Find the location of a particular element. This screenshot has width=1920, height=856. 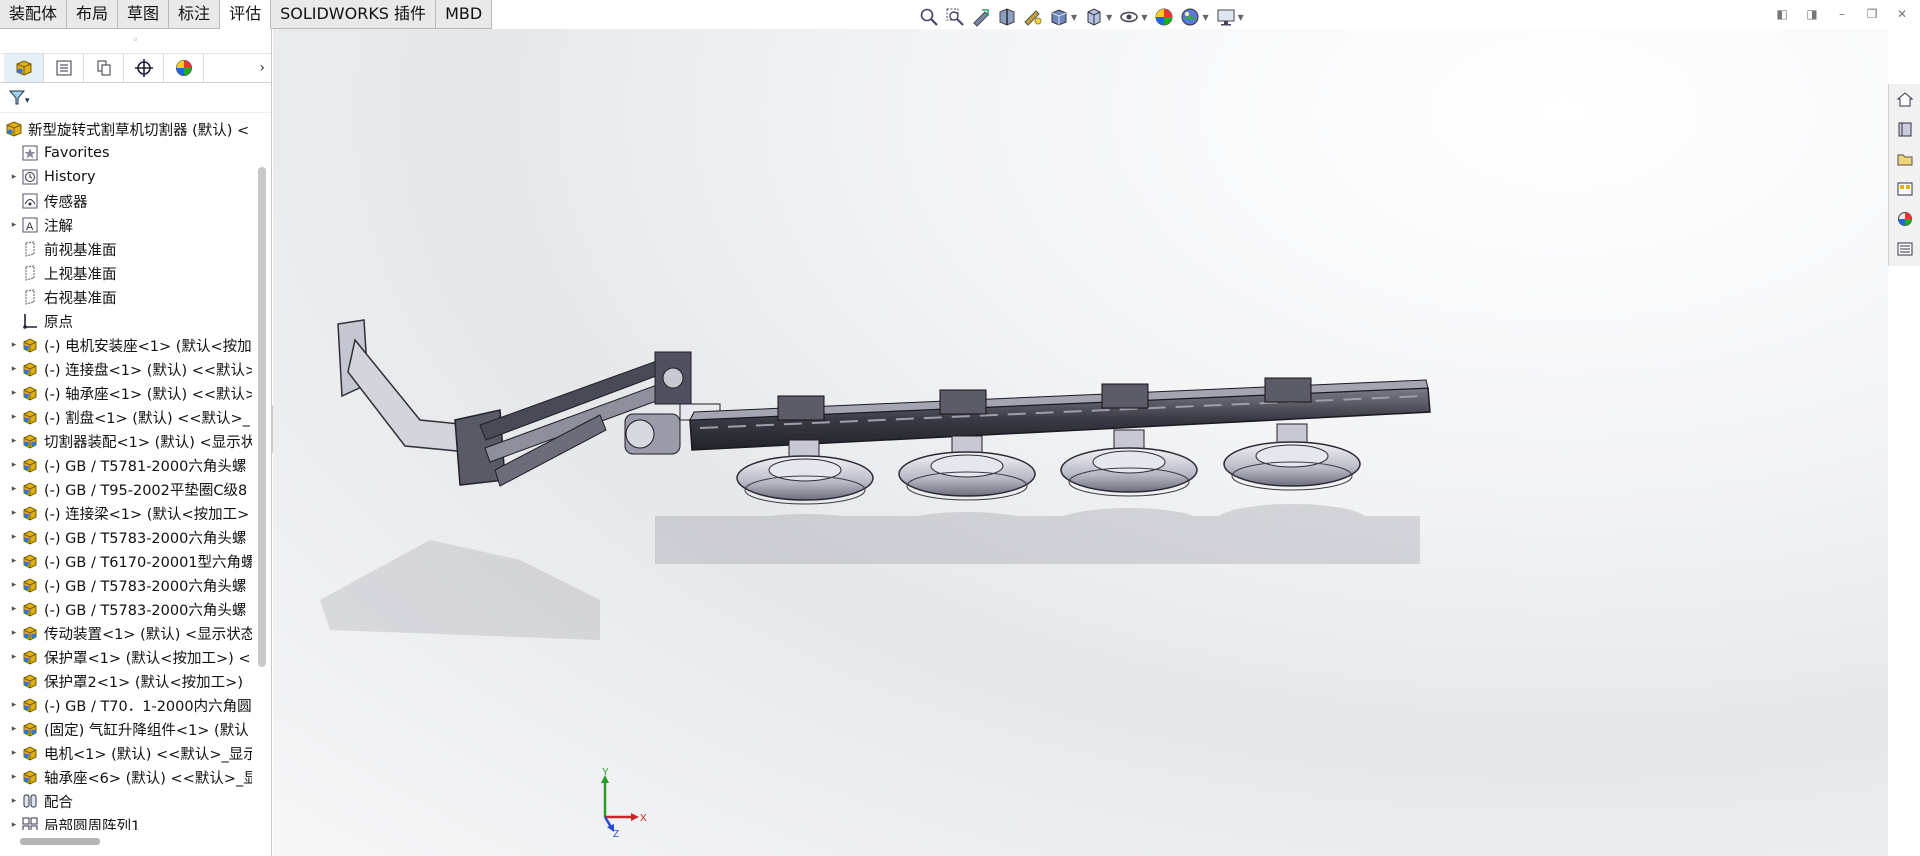

tree-item: ▸ 电机<1> (默认) <<默认>_显示 is located at coordinates (126, 753).